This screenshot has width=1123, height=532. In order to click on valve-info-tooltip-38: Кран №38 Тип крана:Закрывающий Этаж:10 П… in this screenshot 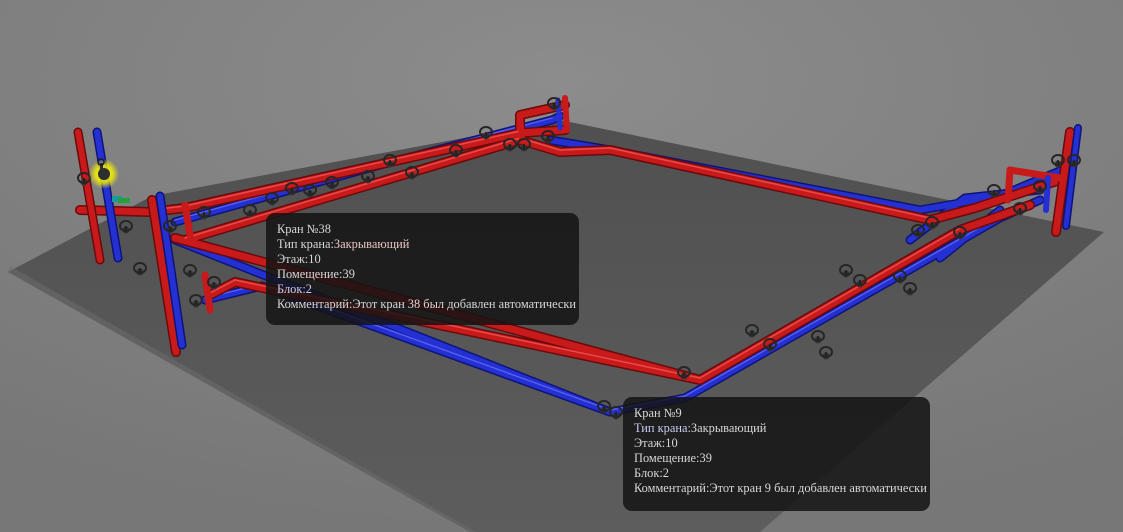, I will do `click(422, 269)`.